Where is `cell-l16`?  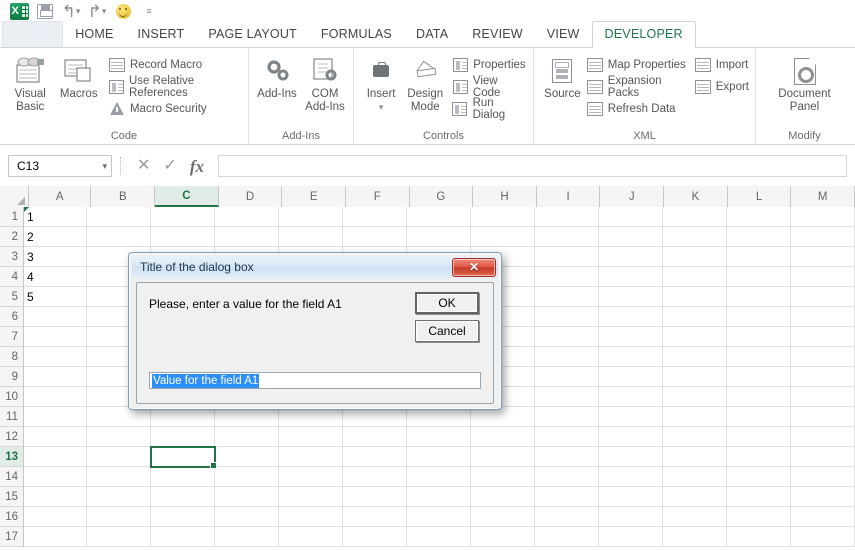
cell-l16 is located at coordinates (759, 517).